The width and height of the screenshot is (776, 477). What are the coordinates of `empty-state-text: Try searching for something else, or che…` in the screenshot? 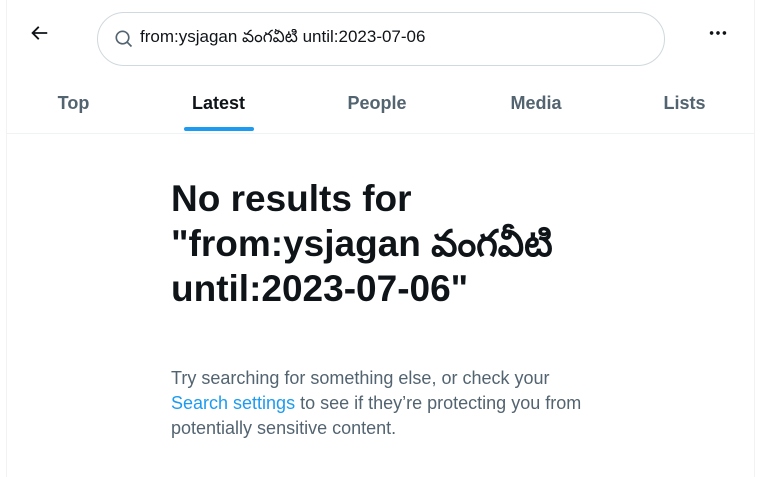 It's located at (360, 378).